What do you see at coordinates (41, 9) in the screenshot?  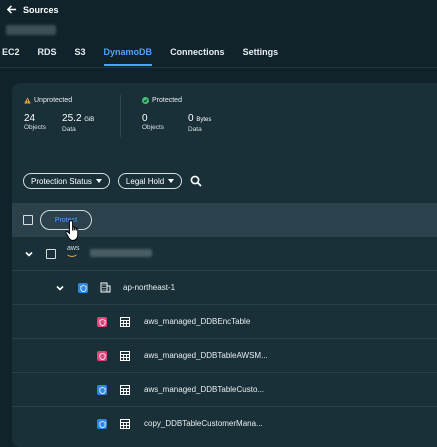 I see `back-label: Sources` at bounding box center [41, 9].